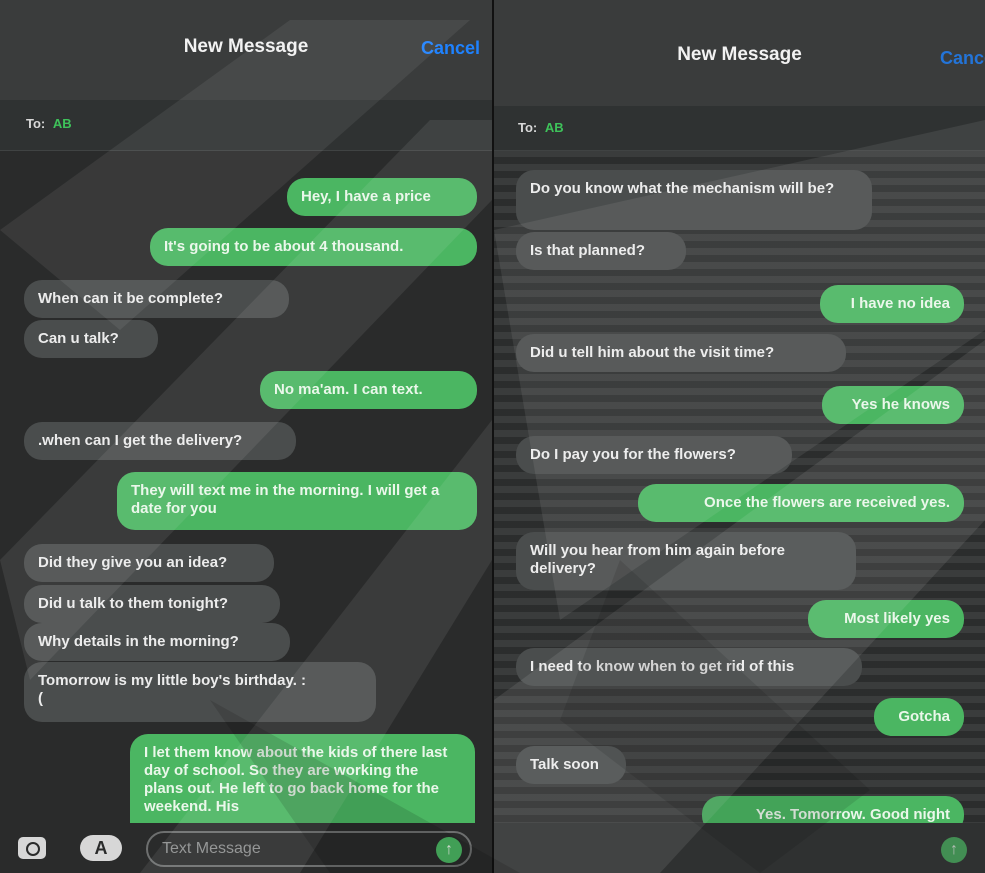  What do you see at coordinates (382, 197) in the screenshot?
I see `message-bubble-outgoing: Hey, I have a price` at bounding box center [382, 197].